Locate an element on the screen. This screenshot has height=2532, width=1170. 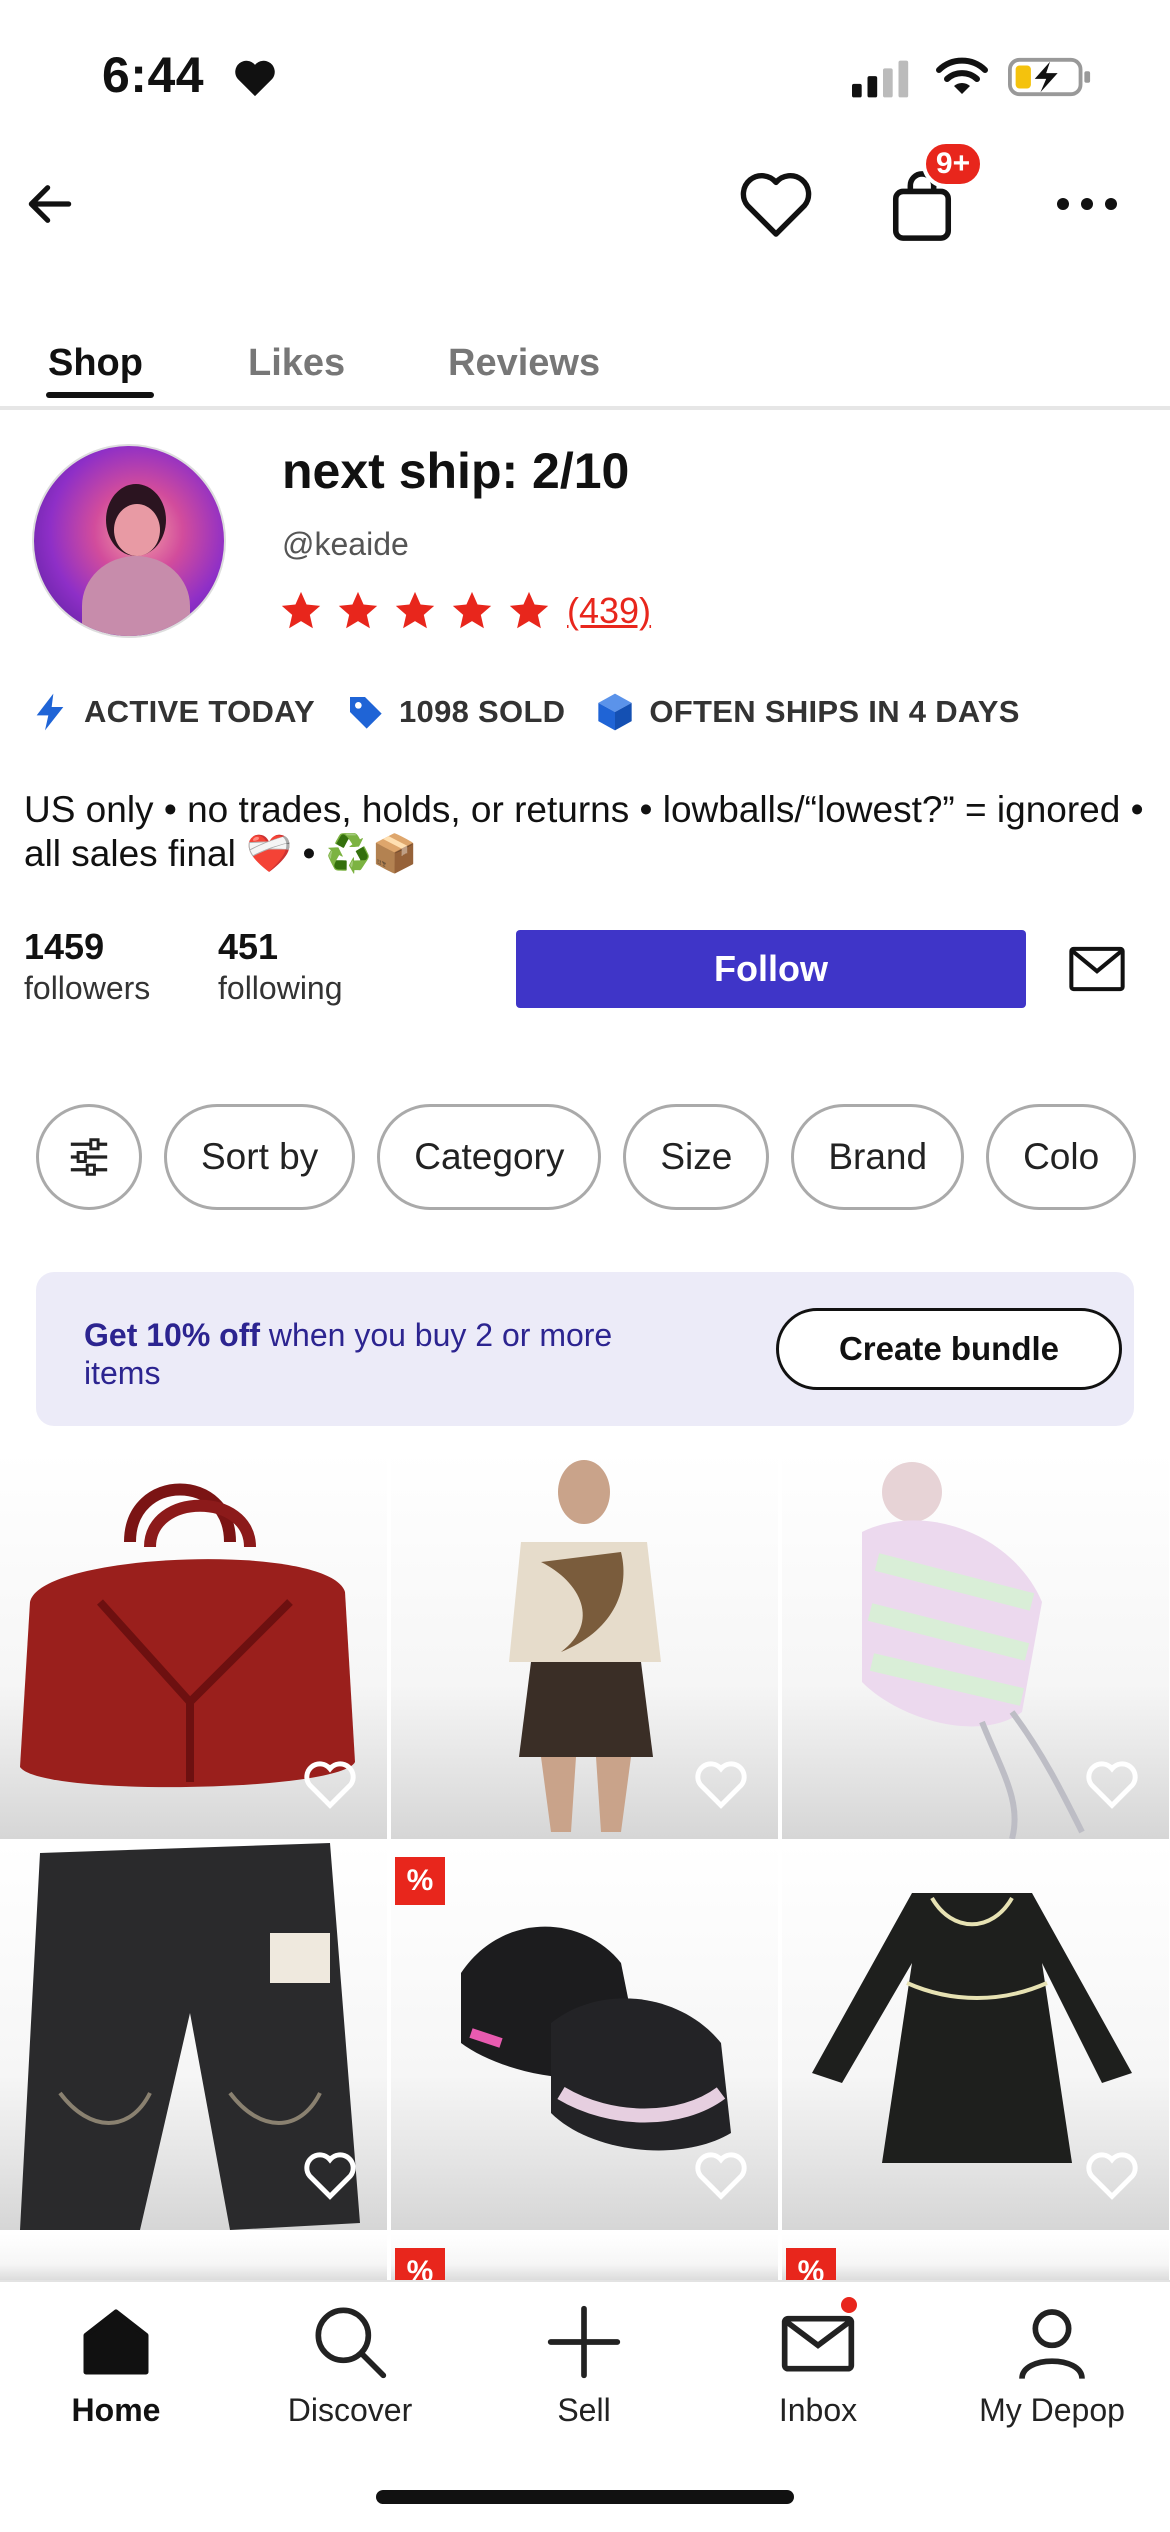
search-icon is located at coordinates (351, 2343).